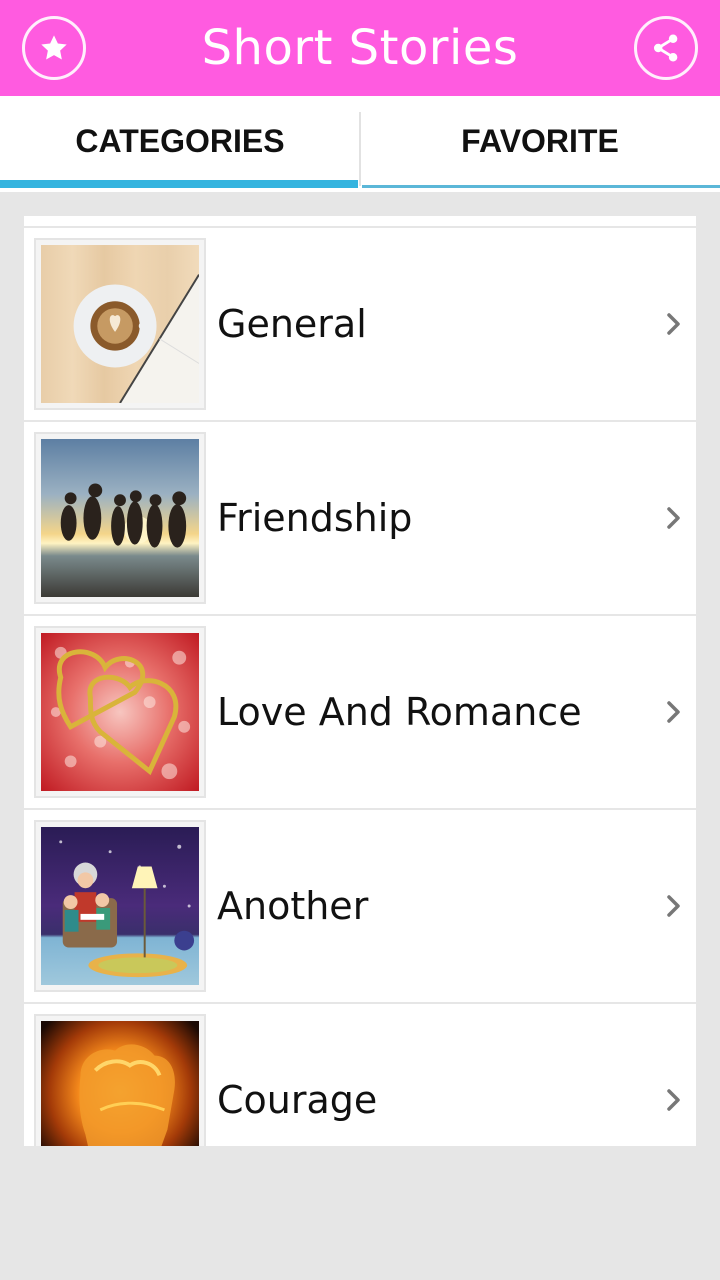  I want to click on share-button, so click(666, 48).